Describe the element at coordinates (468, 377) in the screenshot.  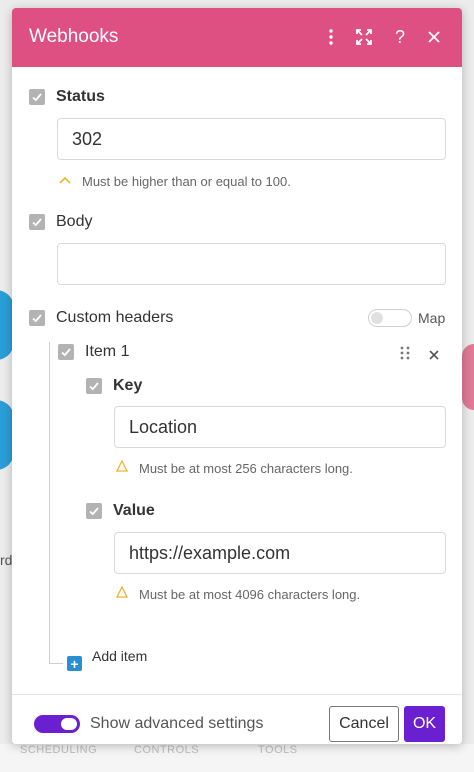
I see `canvas-module-fragment` at that location.